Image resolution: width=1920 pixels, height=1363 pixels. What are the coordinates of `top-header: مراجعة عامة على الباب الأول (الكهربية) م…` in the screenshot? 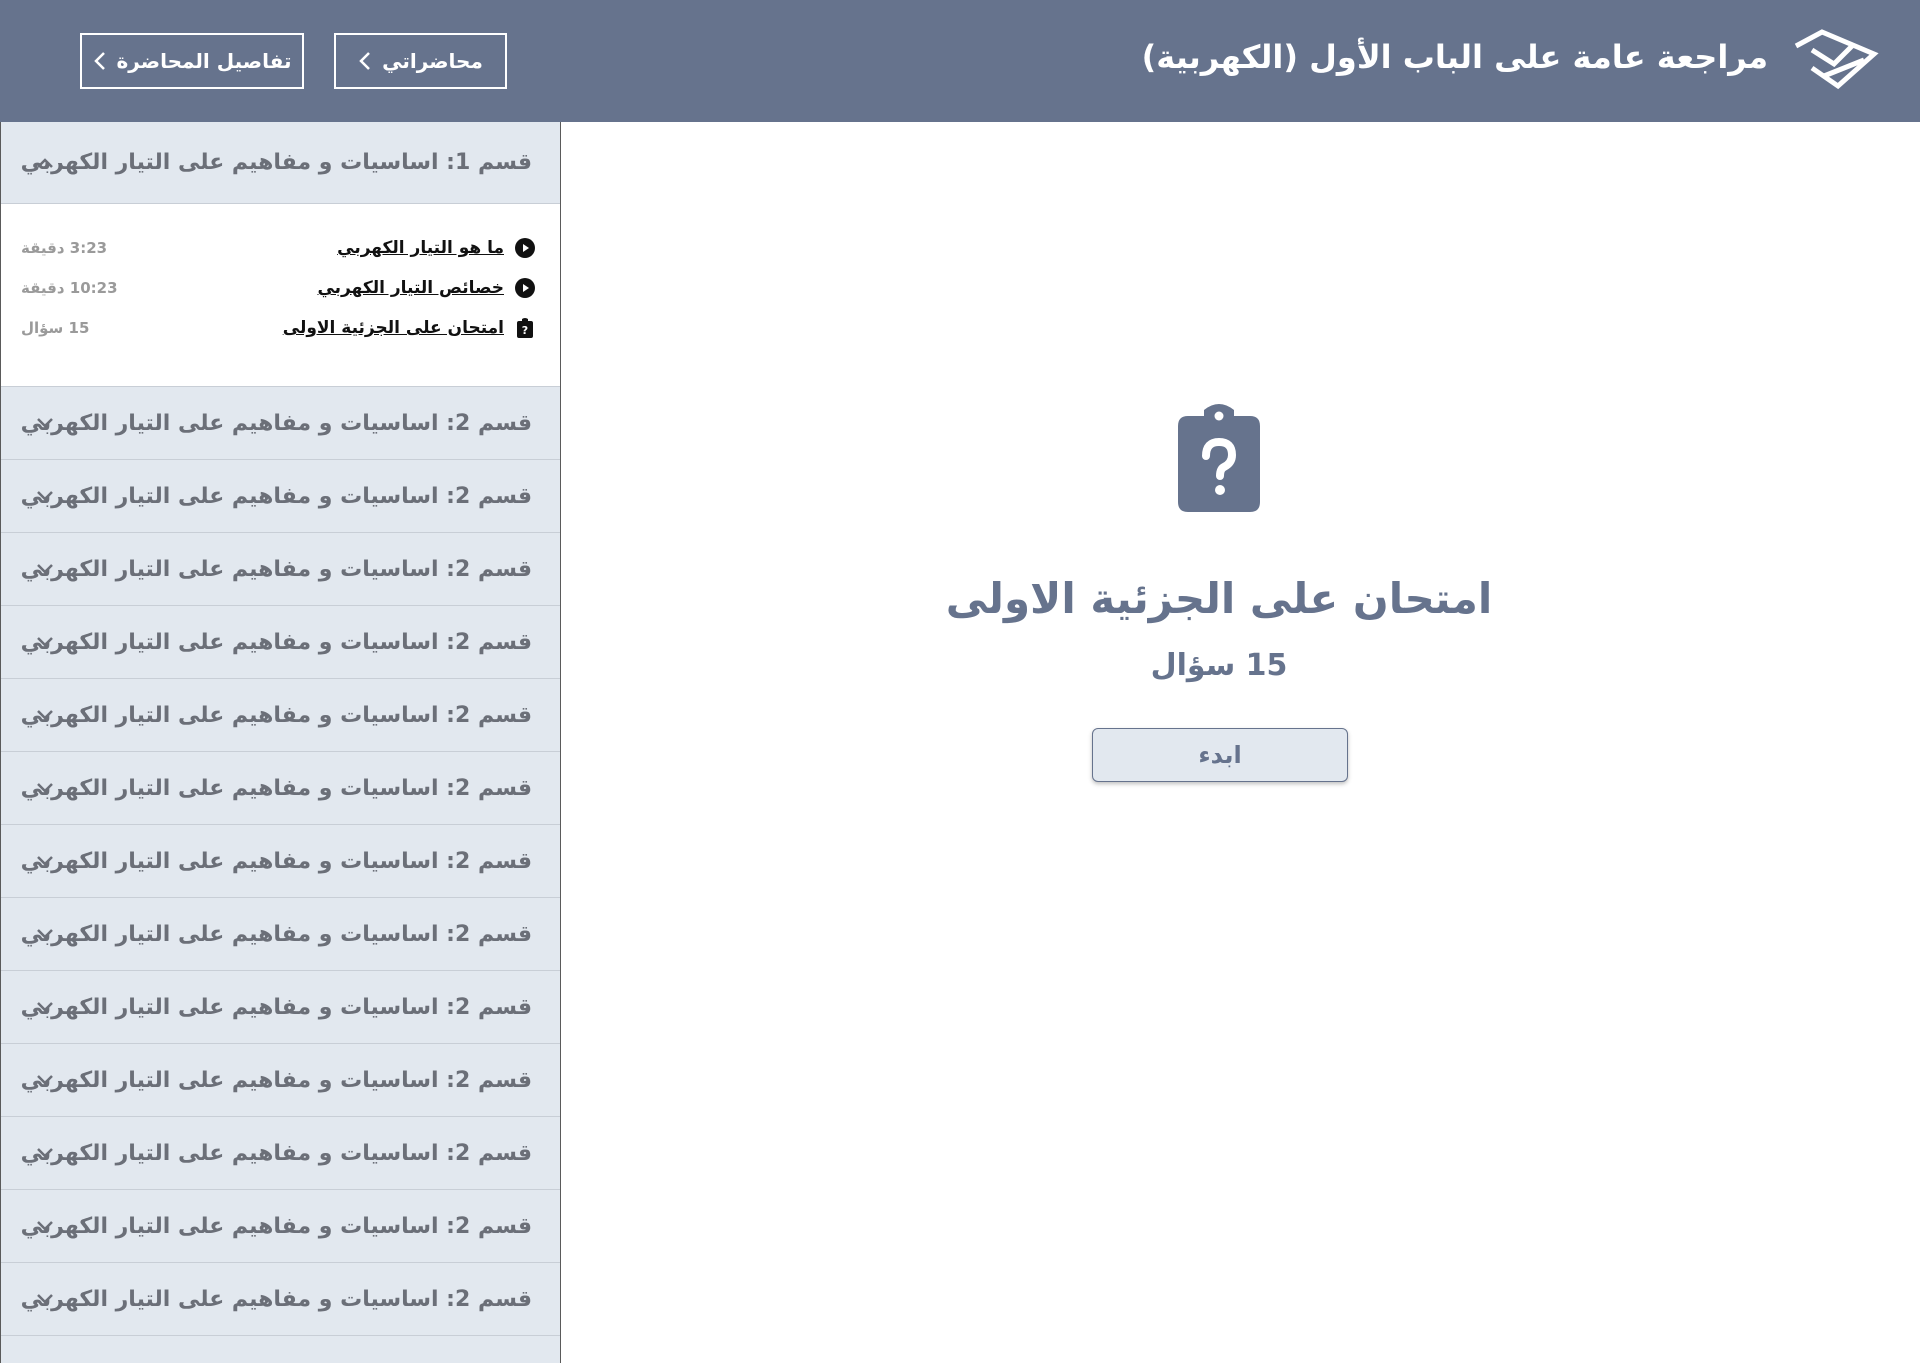 It's located at (960, 61).